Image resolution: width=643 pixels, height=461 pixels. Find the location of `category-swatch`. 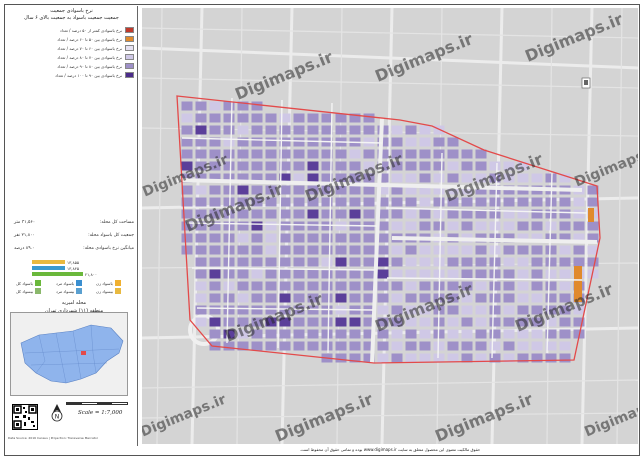

category-swatch is located at coordinates (38, 291).